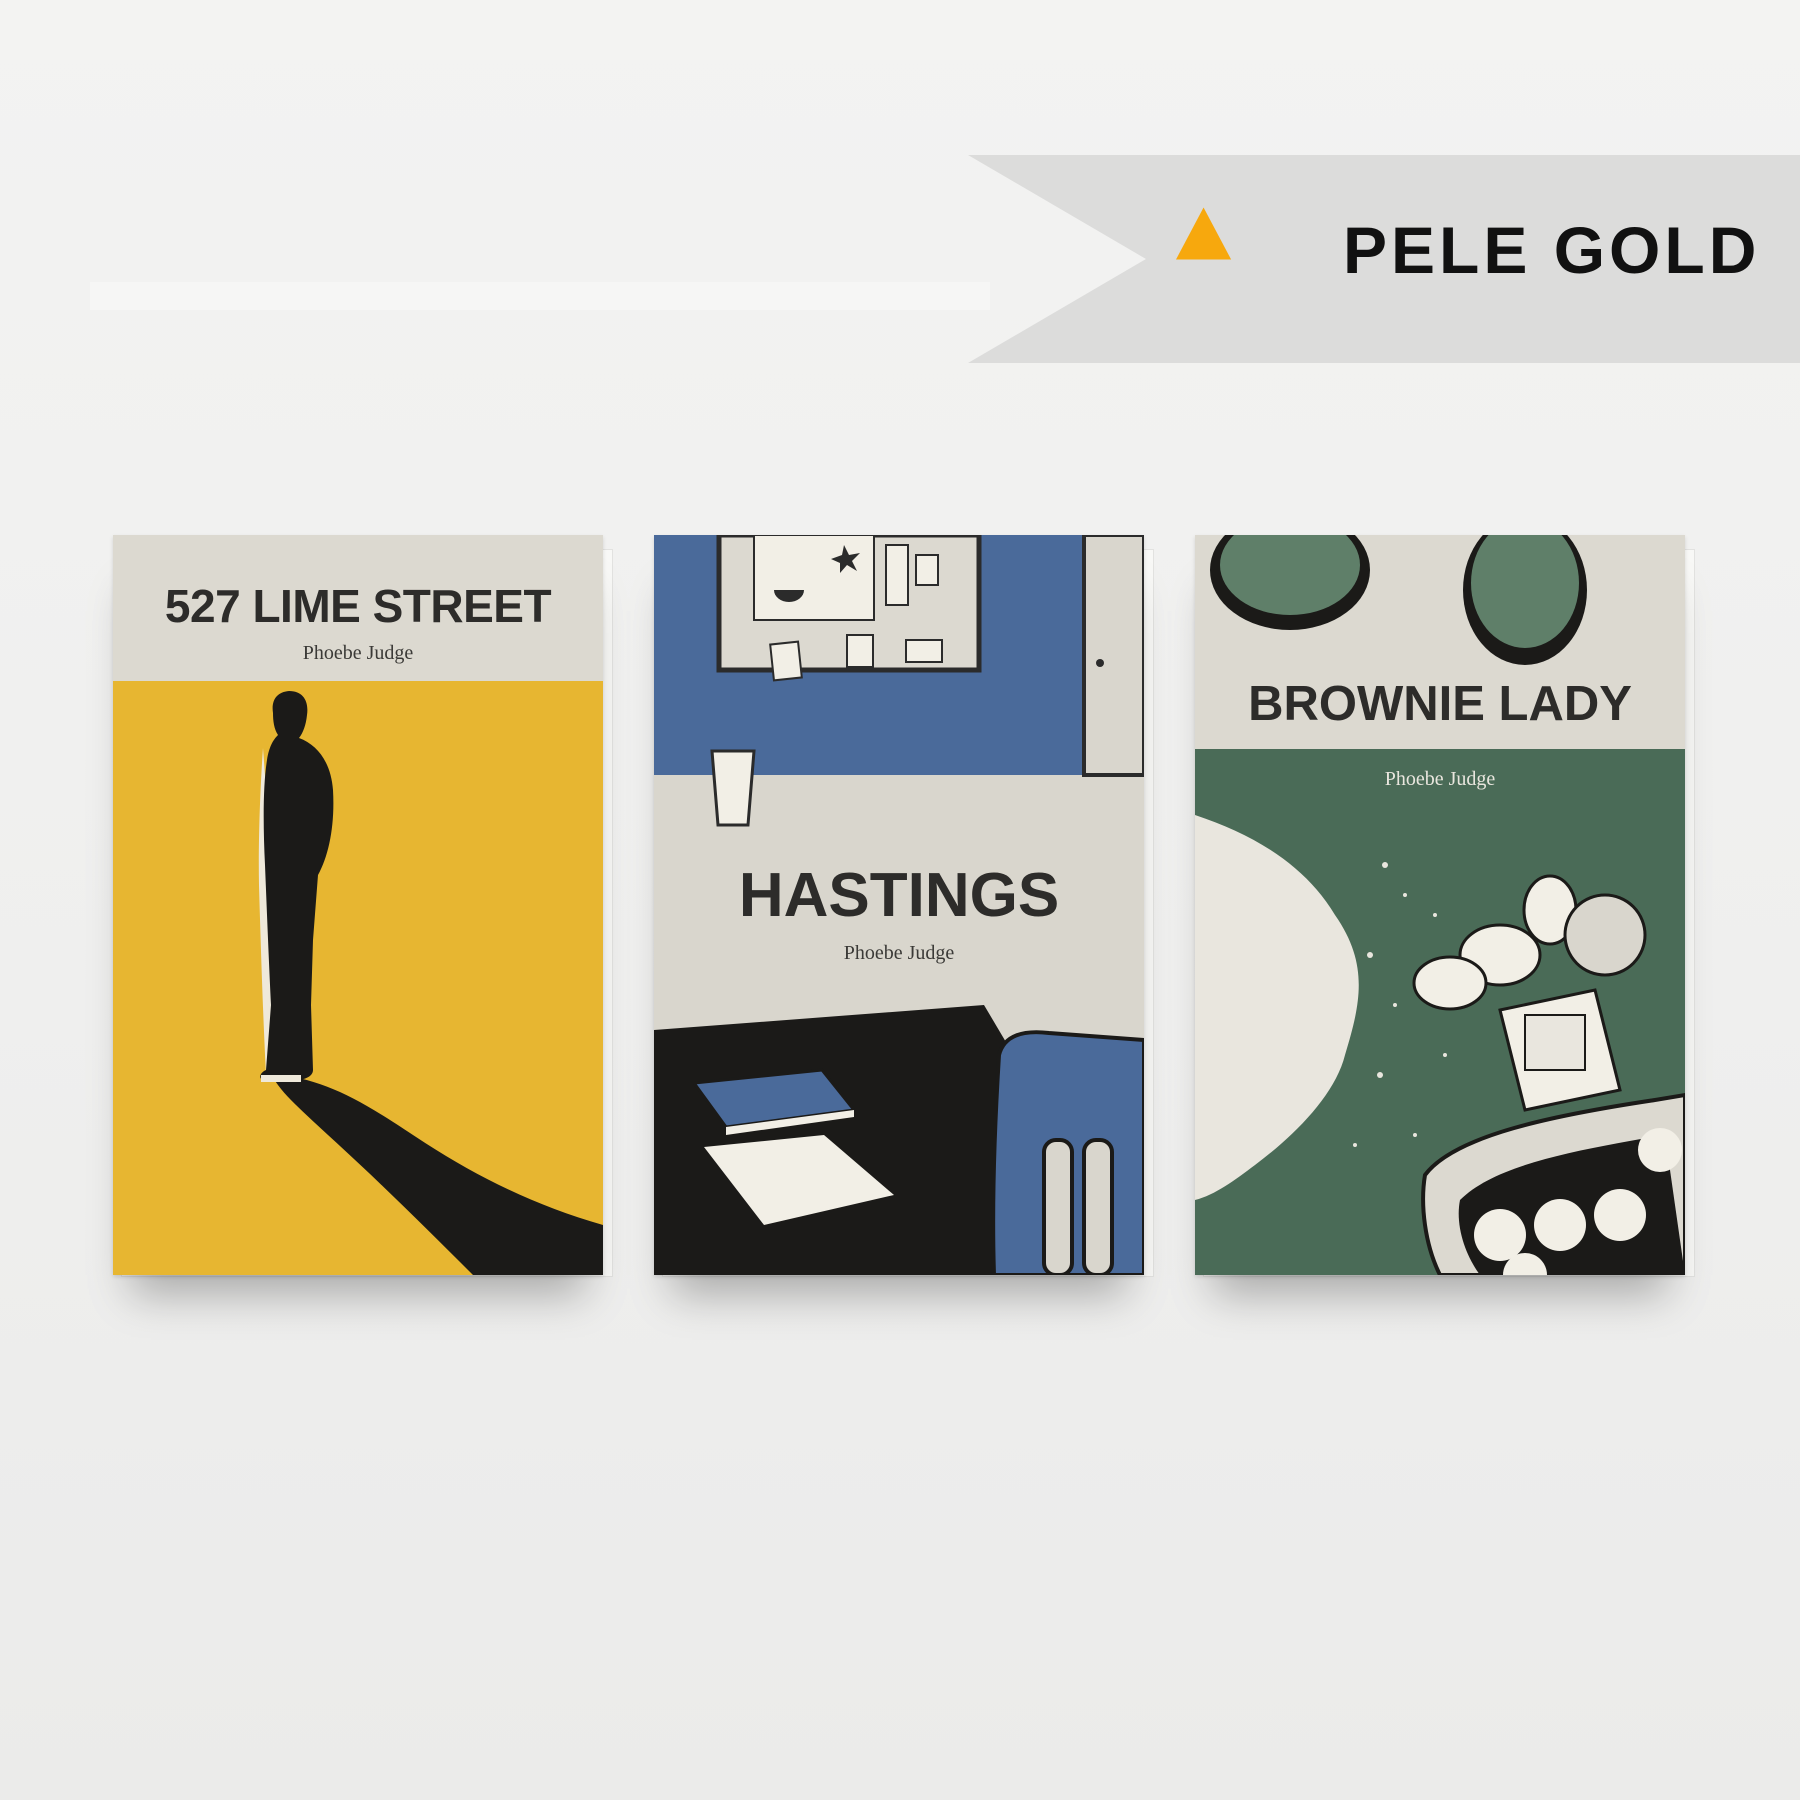 The image size is (1800, 1800). I want to click on book-title: BROWNIE LADY, so click(1440, 704).